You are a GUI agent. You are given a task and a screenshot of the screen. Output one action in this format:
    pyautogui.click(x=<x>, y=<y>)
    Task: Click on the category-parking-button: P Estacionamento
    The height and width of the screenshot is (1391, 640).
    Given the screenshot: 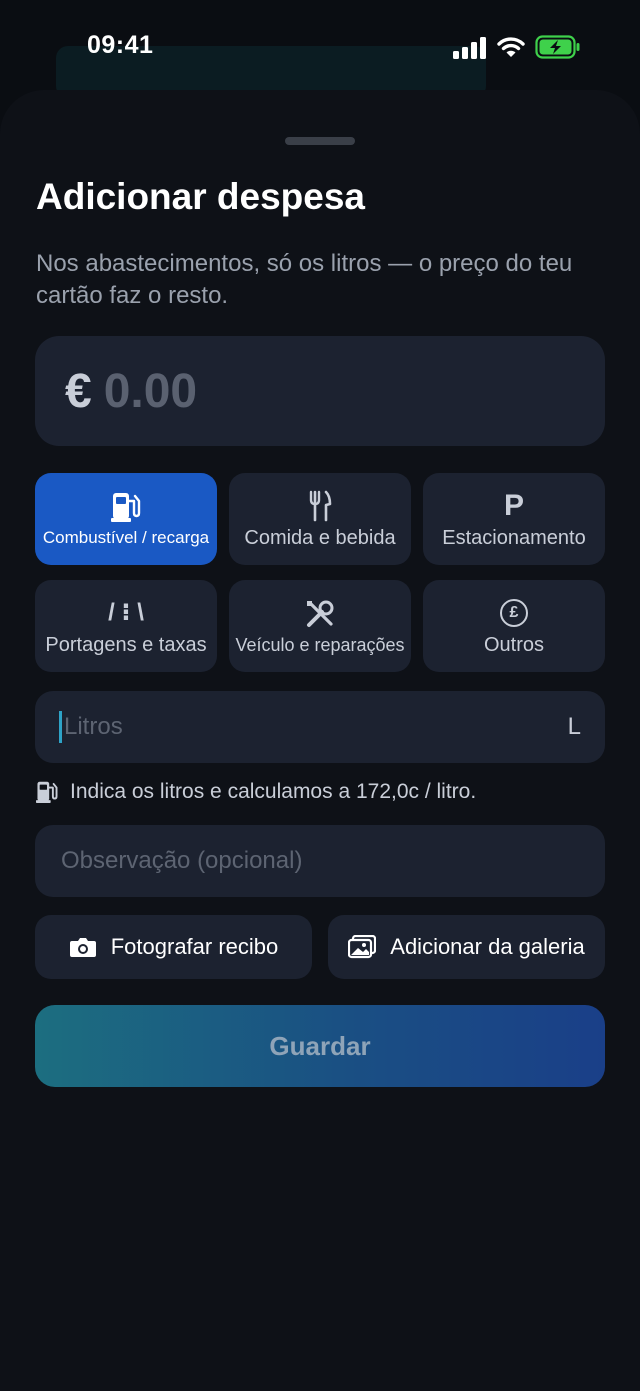 What is the action you would take?
    pyautogui.click(x=514, y=519)
    